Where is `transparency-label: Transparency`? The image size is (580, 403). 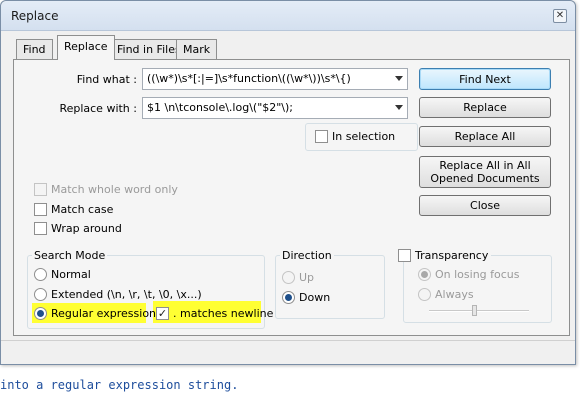
transparency-label: Transparency is located at coordinates (452, 255).